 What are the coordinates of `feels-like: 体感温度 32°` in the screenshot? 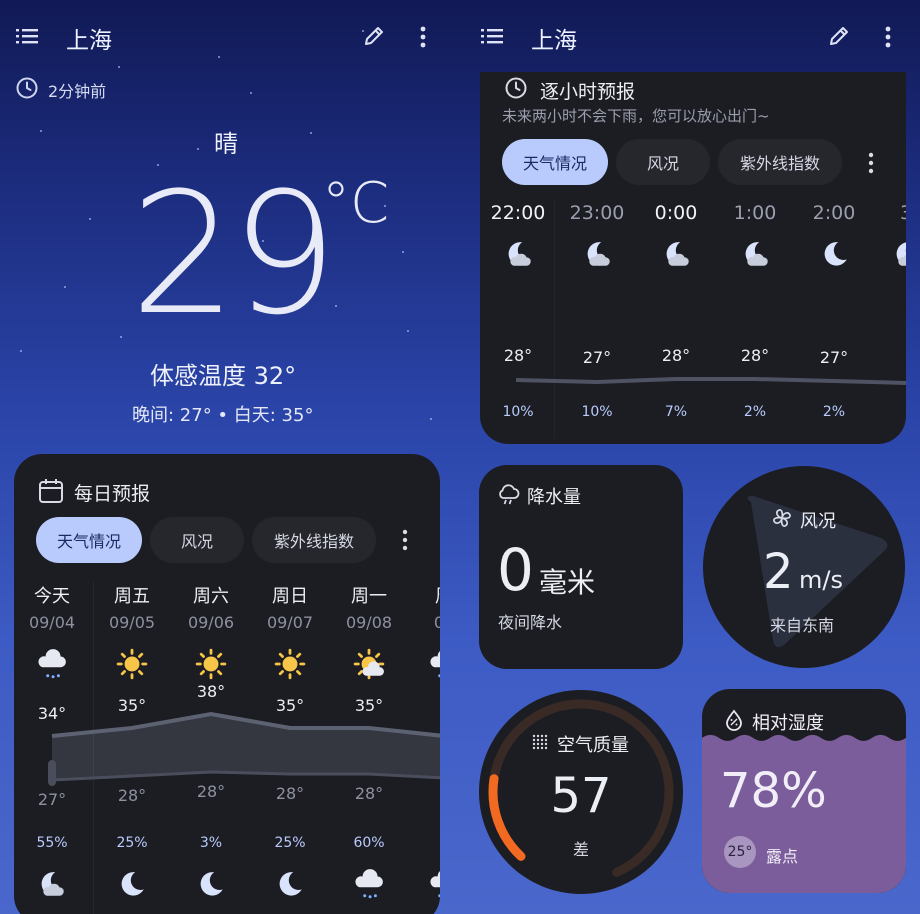 It's located at (223, 376).